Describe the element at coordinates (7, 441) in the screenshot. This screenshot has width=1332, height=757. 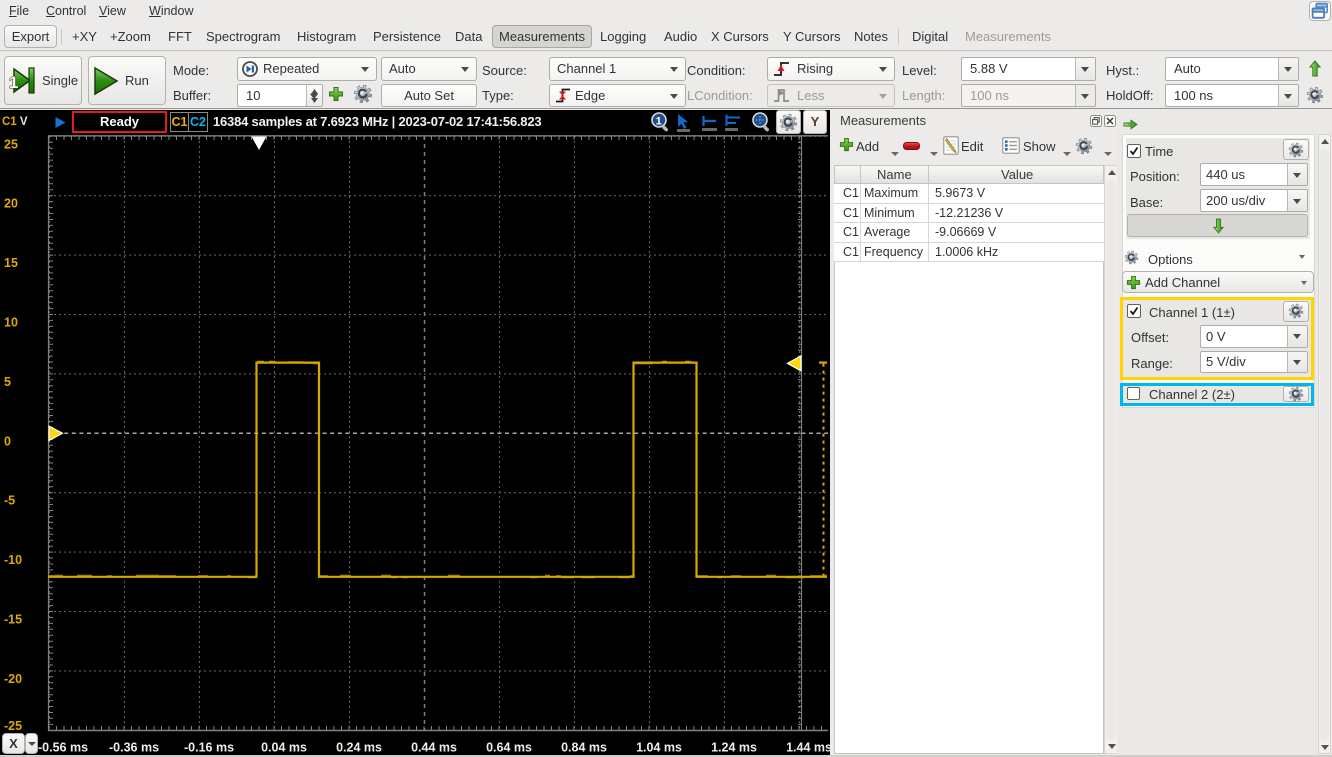
I see `svg-text: 0` at that location.